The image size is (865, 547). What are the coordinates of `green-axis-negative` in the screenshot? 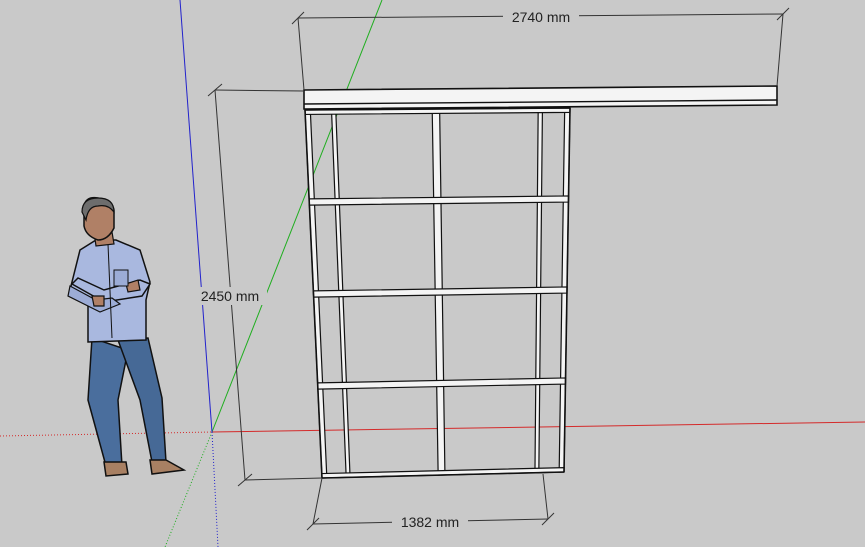 It's located at (188, 489).